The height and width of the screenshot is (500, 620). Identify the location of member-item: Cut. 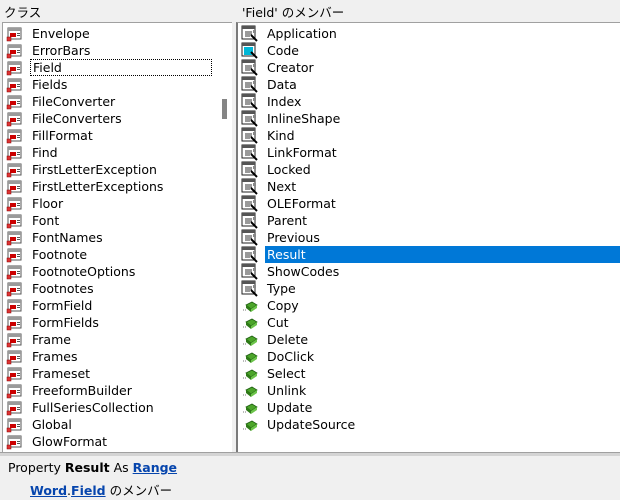
(429, 322).